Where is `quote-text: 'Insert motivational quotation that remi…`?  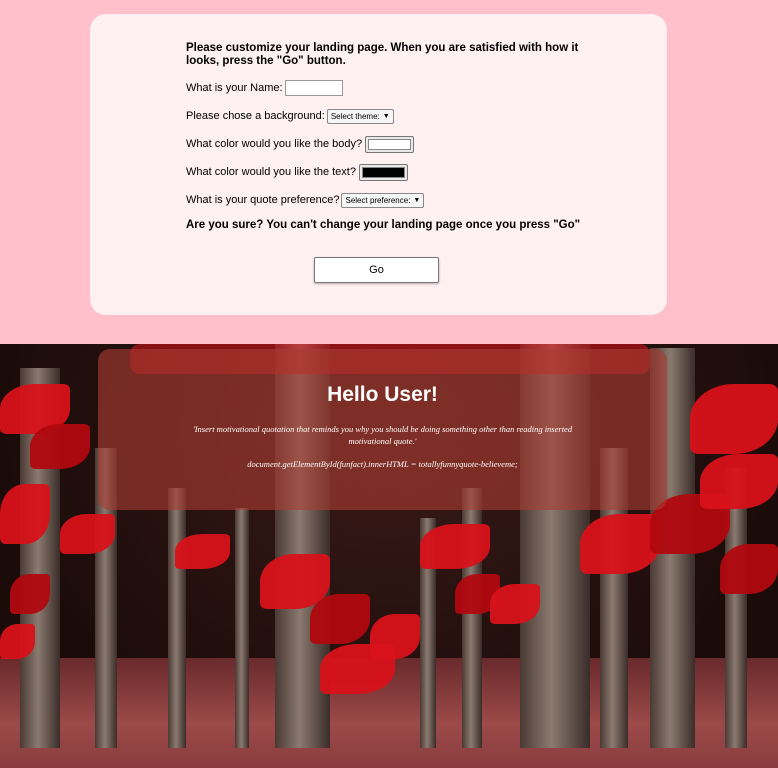
quote-text: 'Insert motivational quotation that remi… is located at coordinates (382, 435).